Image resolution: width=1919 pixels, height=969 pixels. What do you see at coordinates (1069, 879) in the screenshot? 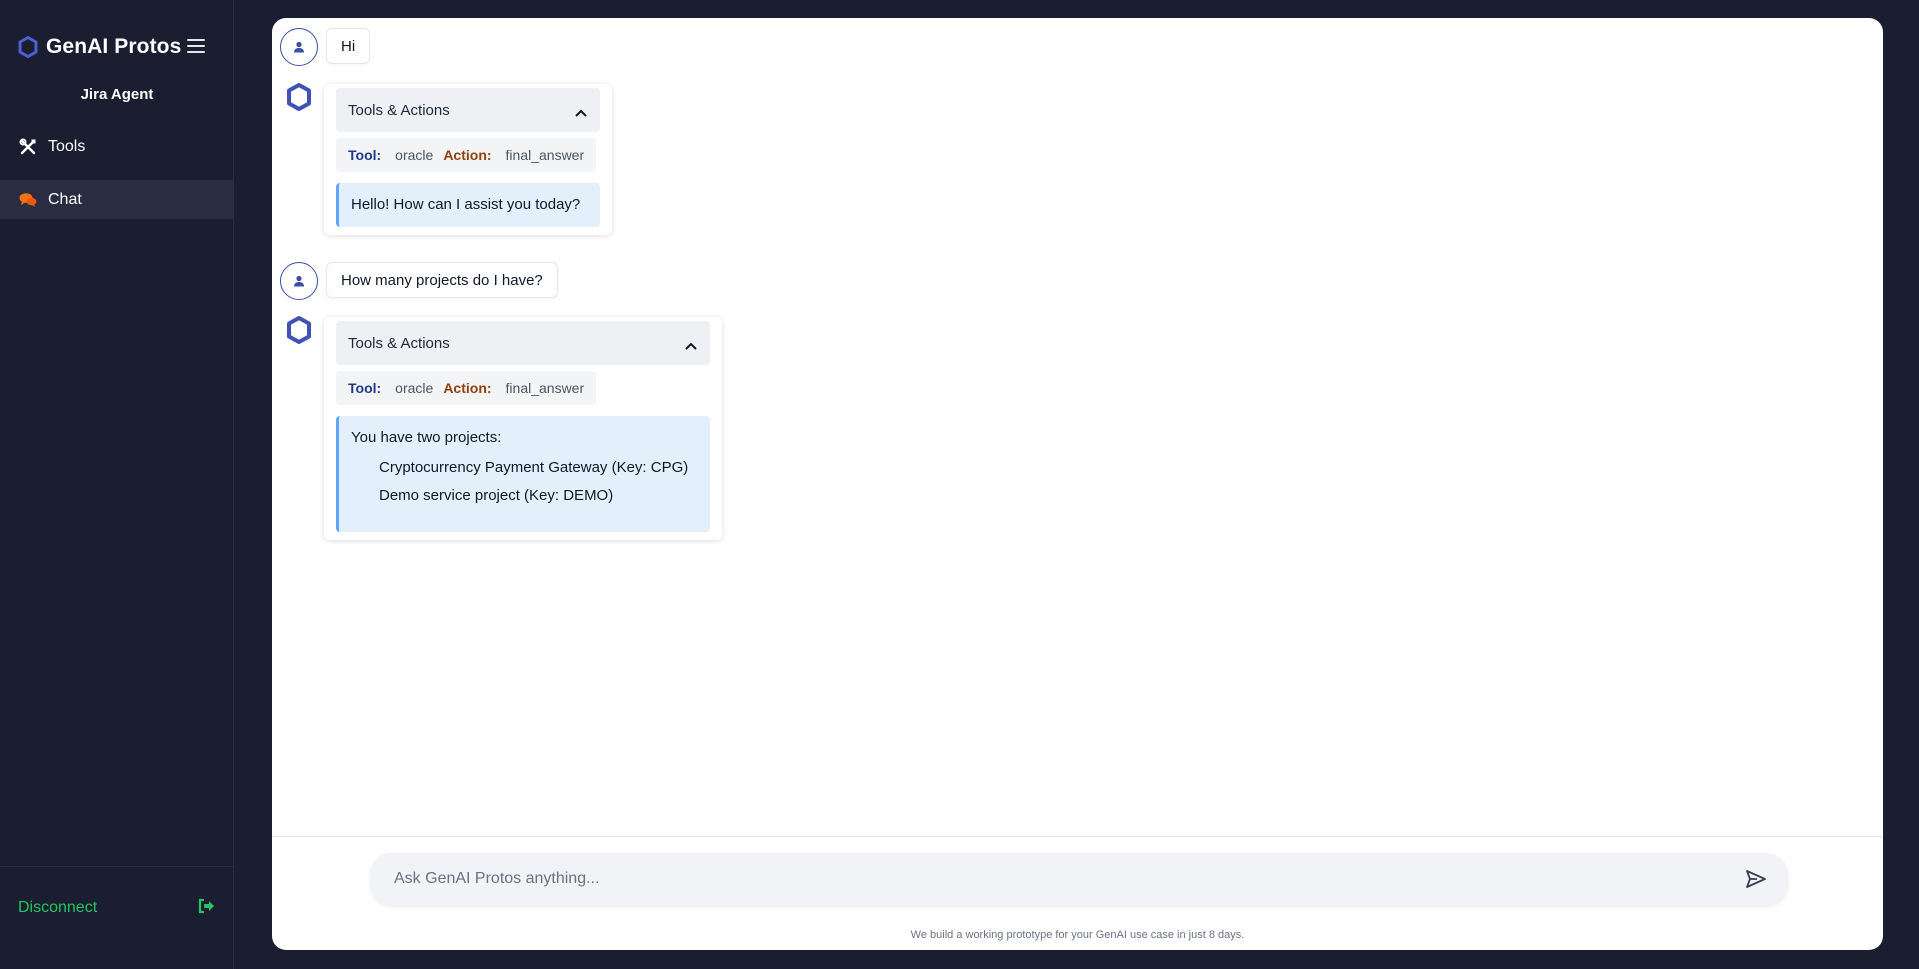
I see `message-input` at bounding box center [1069, 879].